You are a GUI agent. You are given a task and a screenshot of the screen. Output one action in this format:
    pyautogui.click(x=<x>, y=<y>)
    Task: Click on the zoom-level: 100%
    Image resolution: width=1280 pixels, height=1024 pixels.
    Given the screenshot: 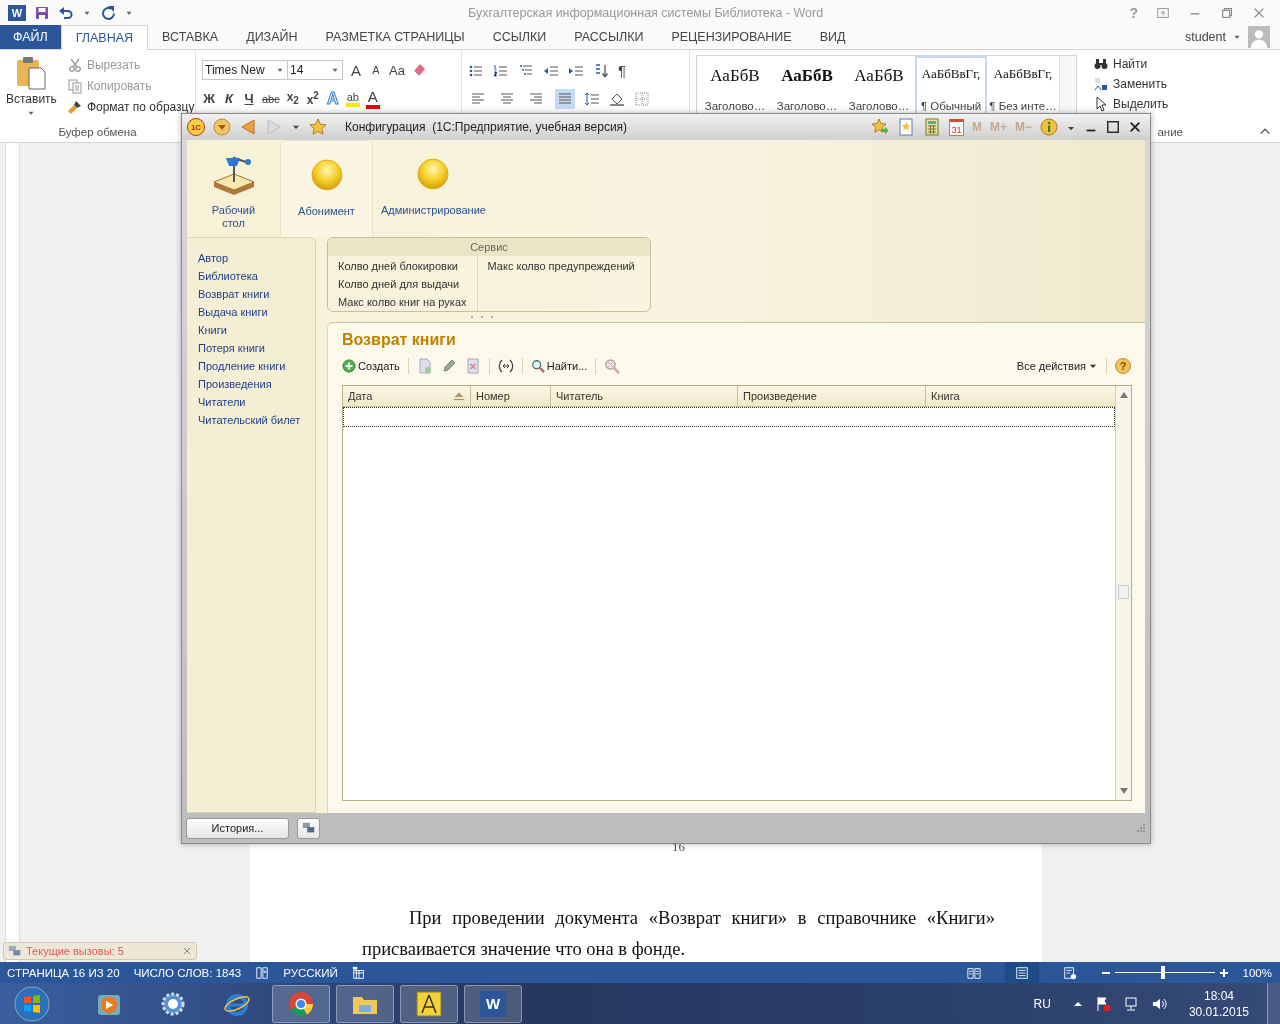 What is the action you would take?
    pyautogui.click(x=1261, y=972)
    